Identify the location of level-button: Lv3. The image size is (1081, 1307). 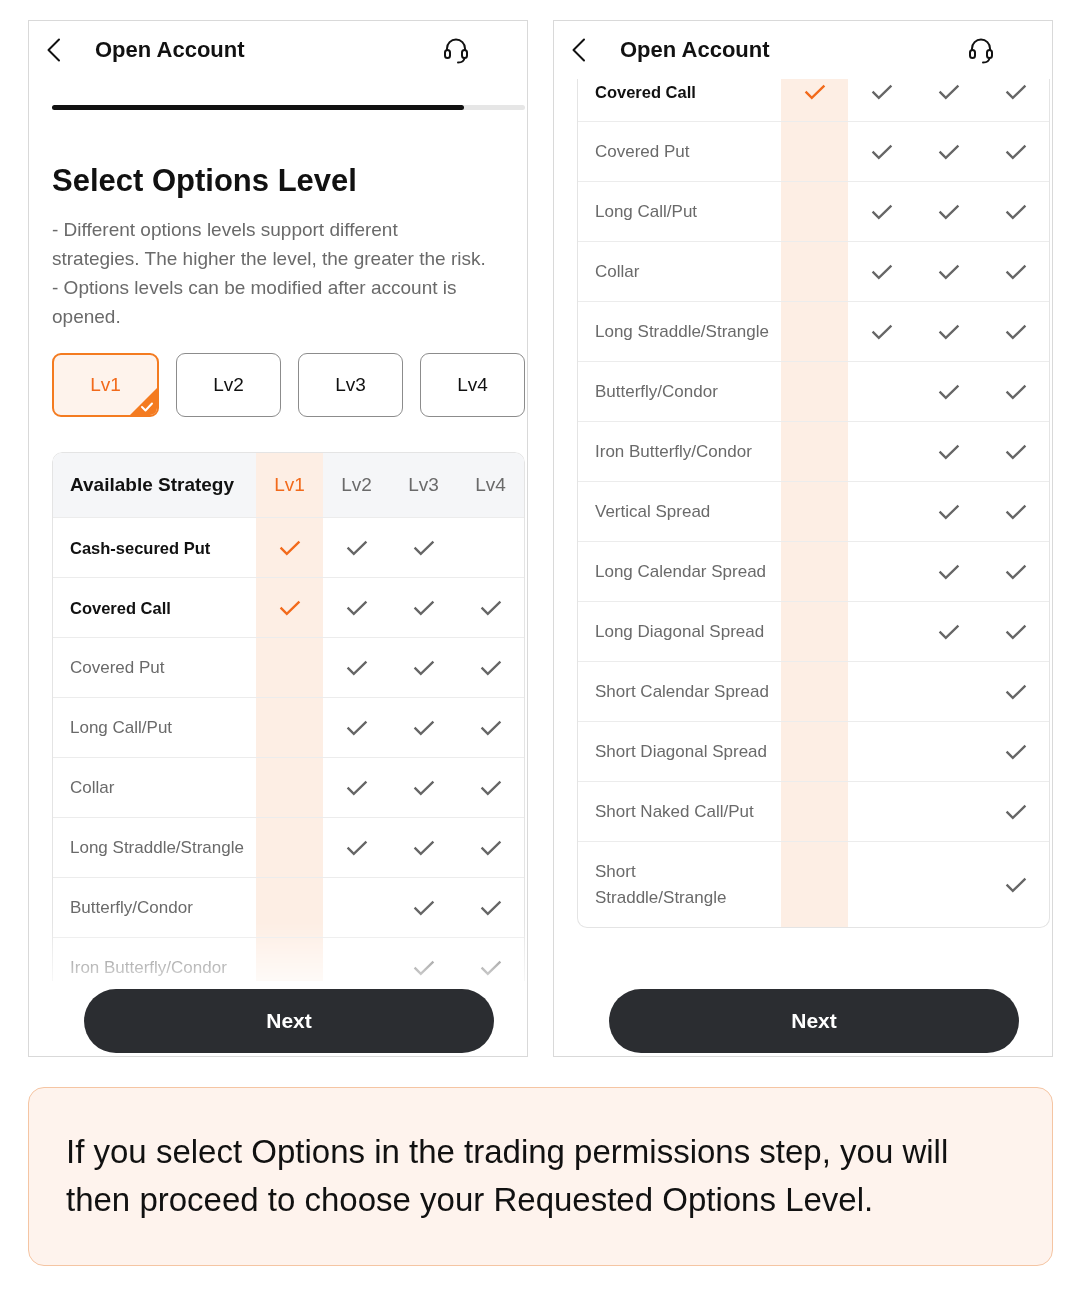
(350, 385).